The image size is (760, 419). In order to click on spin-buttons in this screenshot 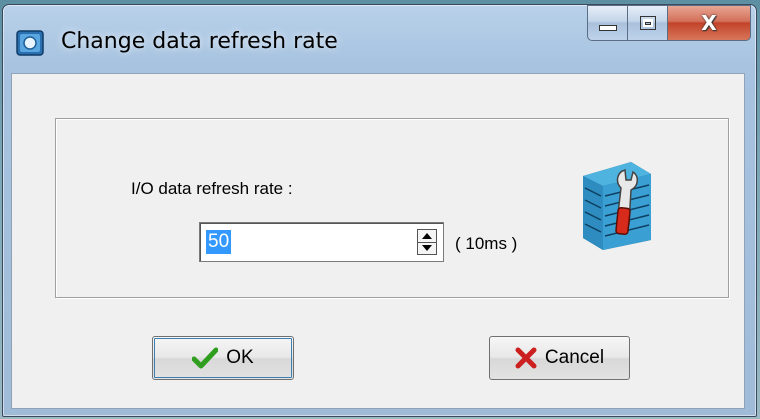, I will do `click(427, 242)`.